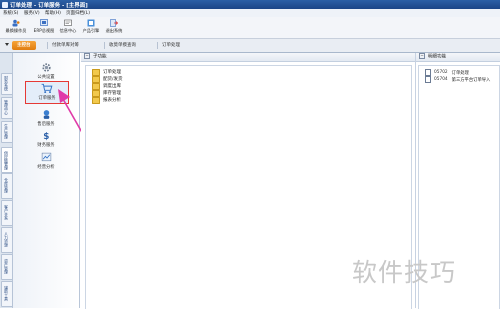 Image resolution: width=500 pixels, height=309 pixels. What do you see at coordinates (106, 86) in the screenshot?
I see `list-item: 调度出库` at bounding box center [106, 86].